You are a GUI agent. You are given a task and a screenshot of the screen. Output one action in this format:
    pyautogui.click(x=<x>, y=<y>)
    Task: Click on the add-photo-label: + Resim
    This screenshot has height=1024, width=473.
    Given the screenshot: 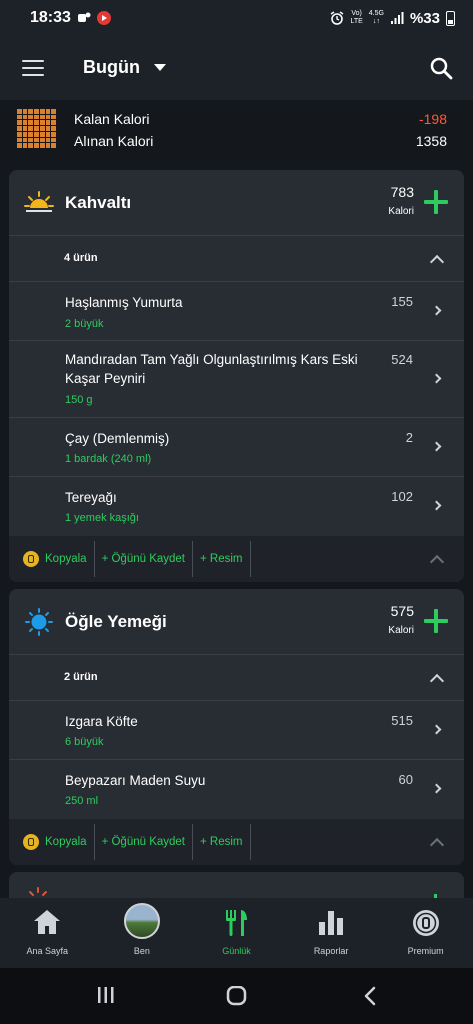 What is the action you would take?
    pyautogui.click(x=221, y=842)
    